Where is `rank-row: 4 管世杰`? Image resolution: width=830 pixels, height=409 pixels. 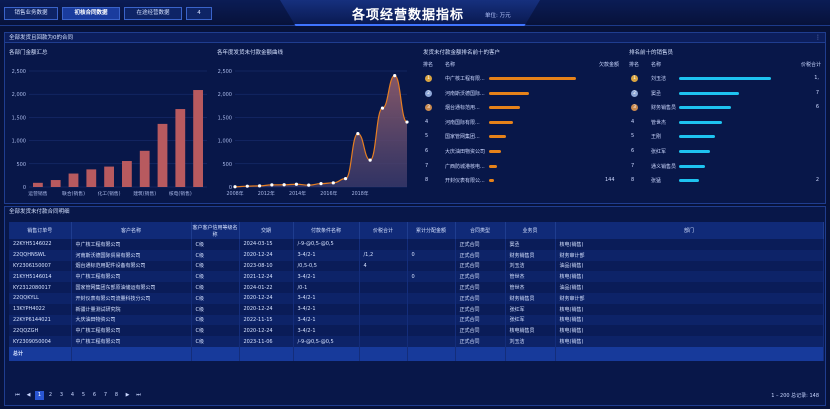 rank-row: 4 管世杰 is located at coordinates (725, 123).